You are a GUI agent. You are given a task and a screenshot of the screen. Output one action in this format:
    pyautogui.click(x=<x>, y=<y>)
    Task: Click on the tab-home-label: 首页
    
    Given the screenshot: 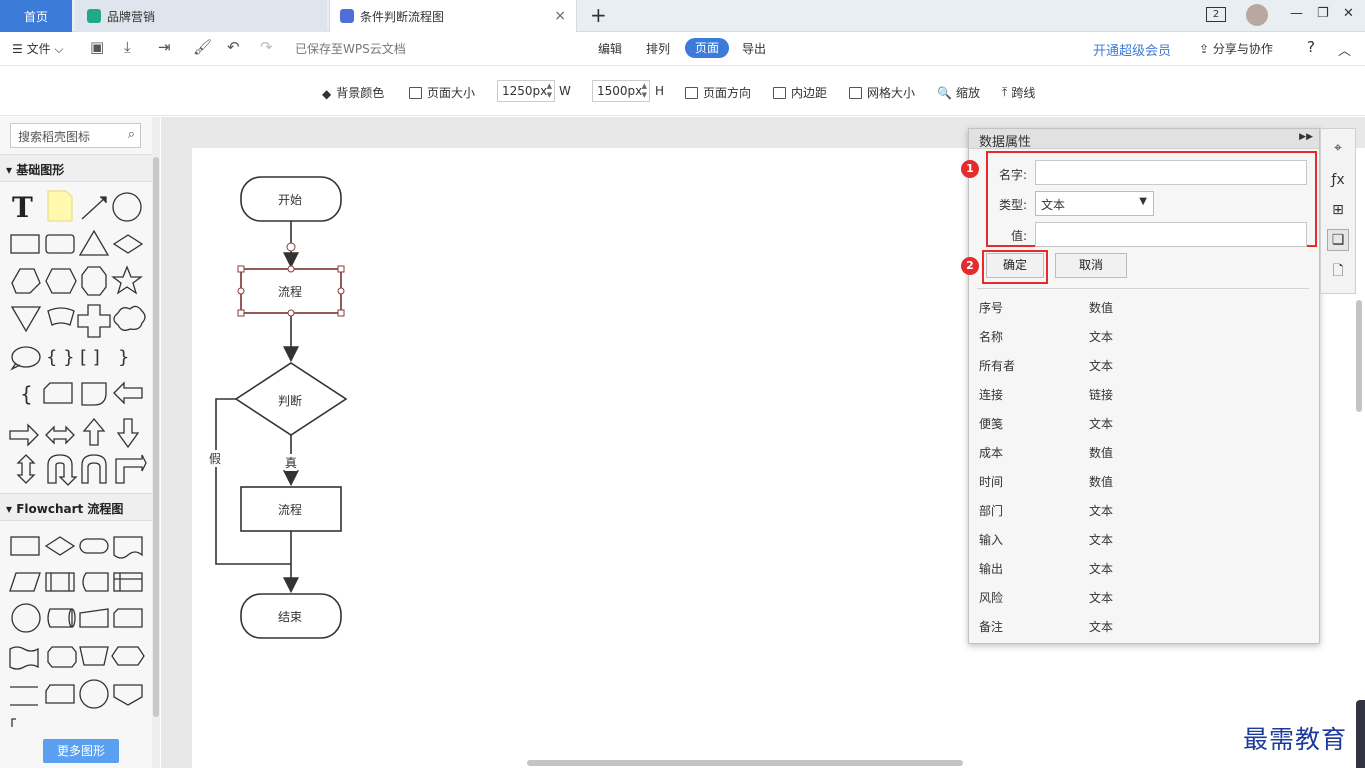 What is the action you would take?
    pyautogui.click(x=35, y=16)
    